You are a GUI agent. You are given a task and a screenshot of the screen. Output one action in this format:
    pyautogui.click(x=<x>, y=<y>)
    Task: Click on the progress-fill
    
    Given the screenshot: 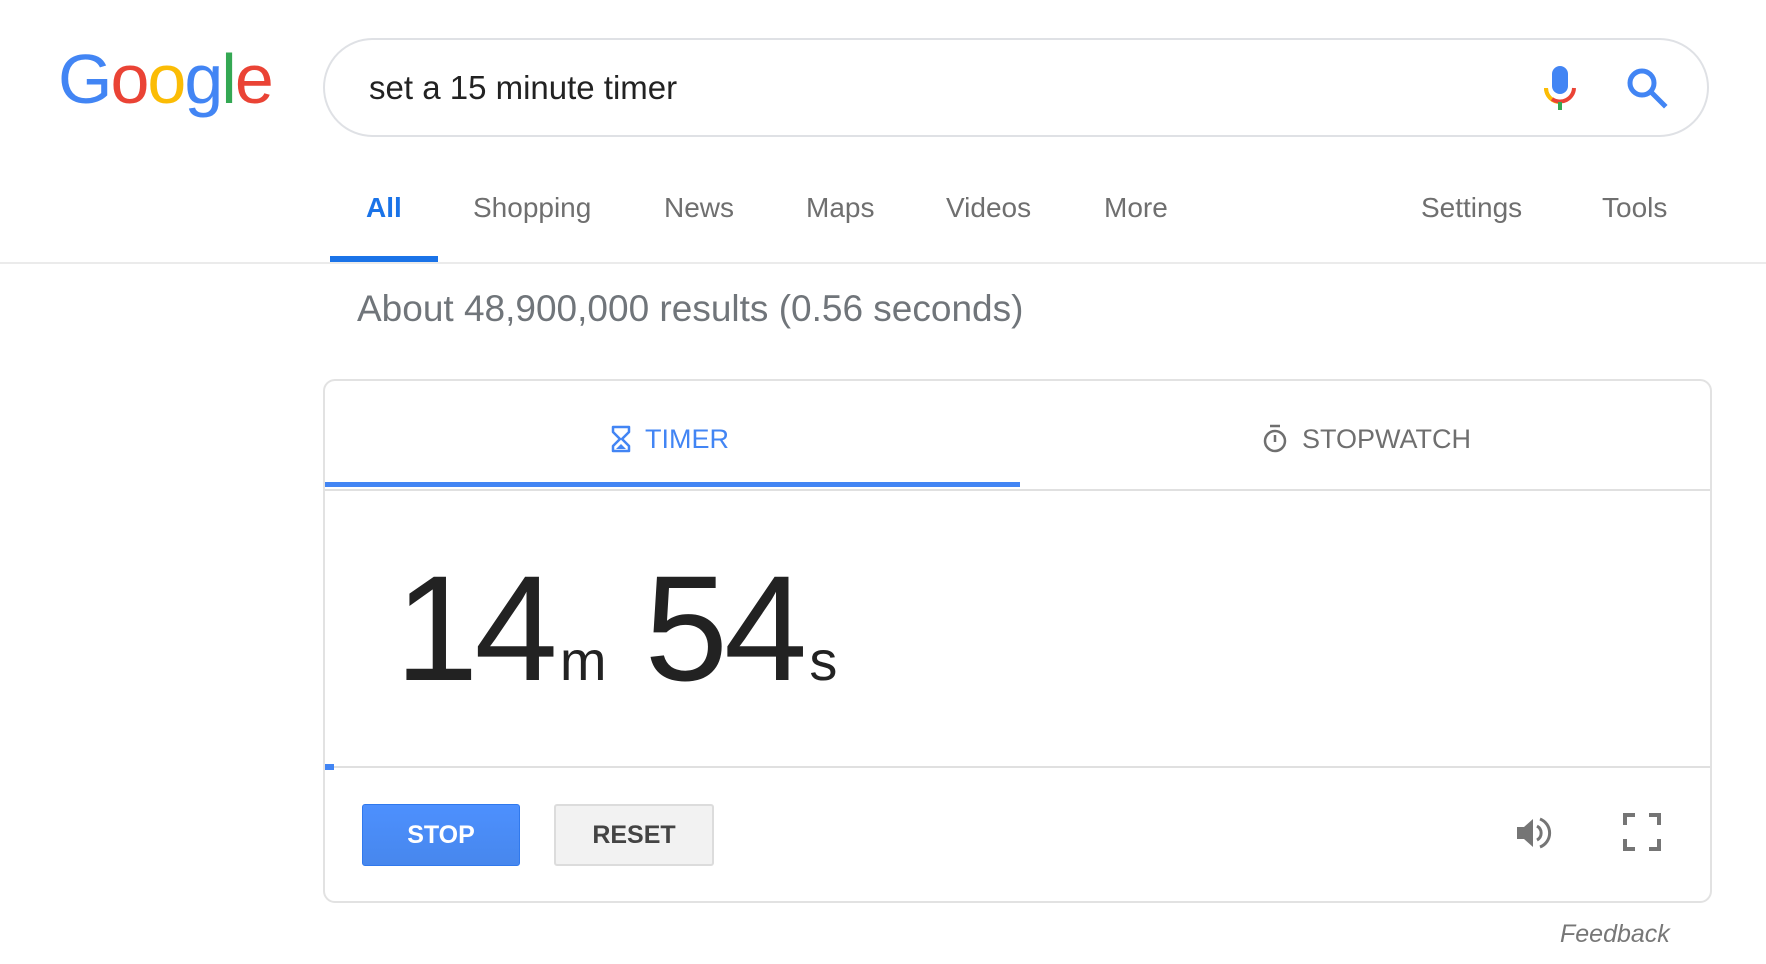 What is the action you would take?
    pyautogui.click(x=329, y=767)
    